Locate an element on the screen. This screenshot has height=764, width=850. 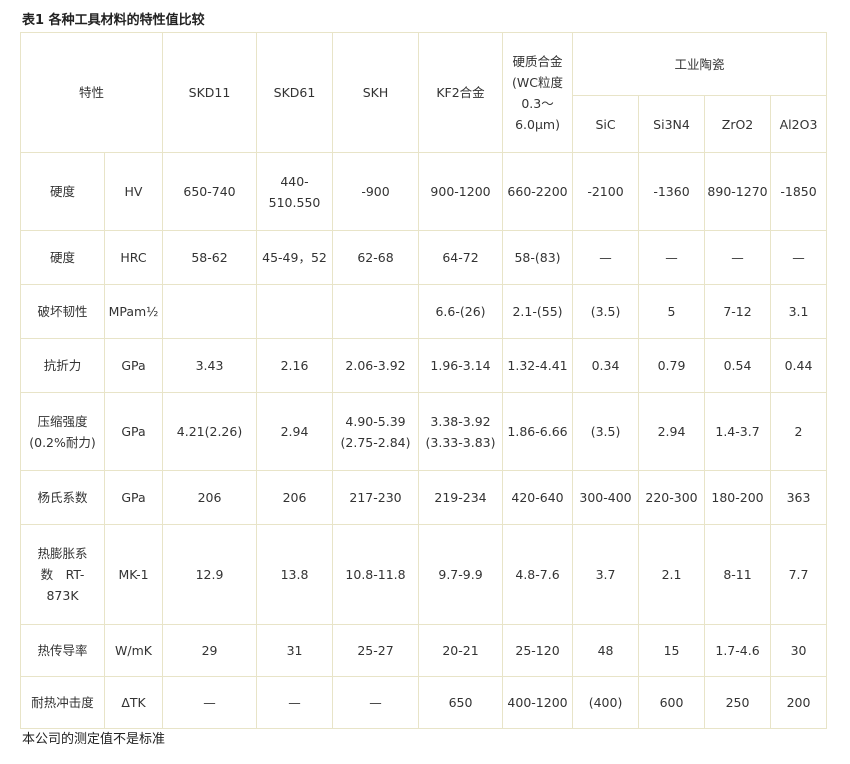
cell: 1.32-4.41 is located at coordinates (538, 365).